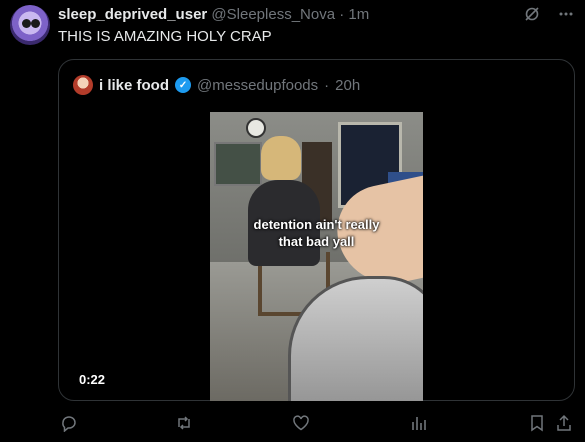  I want to click on quoted-post-time: 20h, so click(347, 85).